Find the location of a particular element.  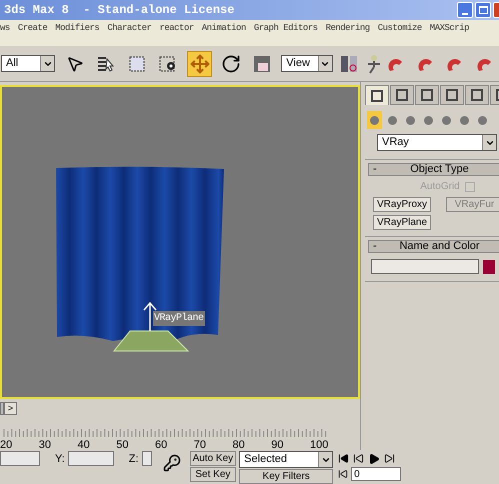

y-label: Y: is located at coordinates (60, 459).